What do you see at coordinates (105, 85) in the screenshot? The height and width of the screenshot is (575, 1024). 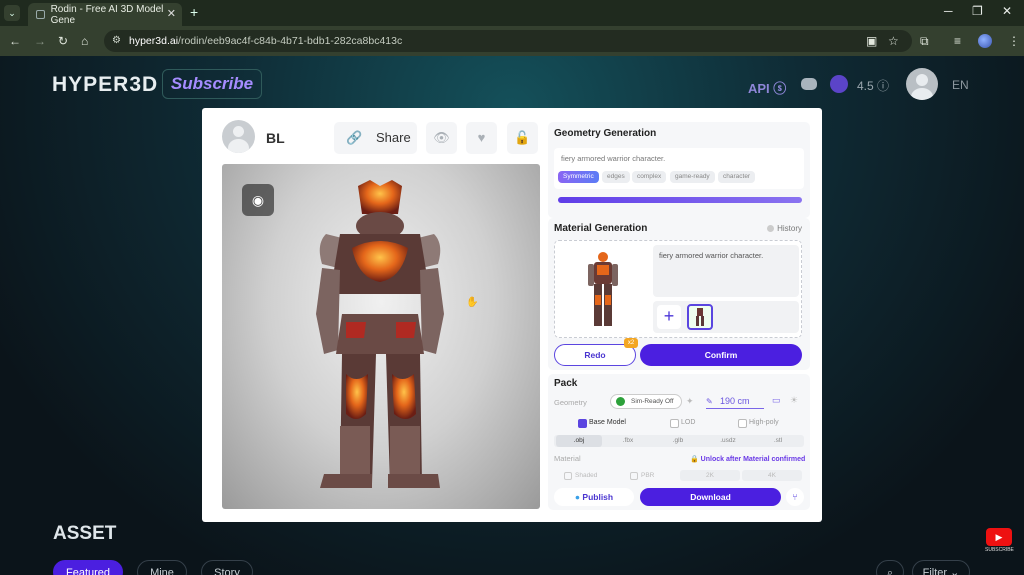 I see `site-logo: HYPER3D` at bounding box center [105, 85].